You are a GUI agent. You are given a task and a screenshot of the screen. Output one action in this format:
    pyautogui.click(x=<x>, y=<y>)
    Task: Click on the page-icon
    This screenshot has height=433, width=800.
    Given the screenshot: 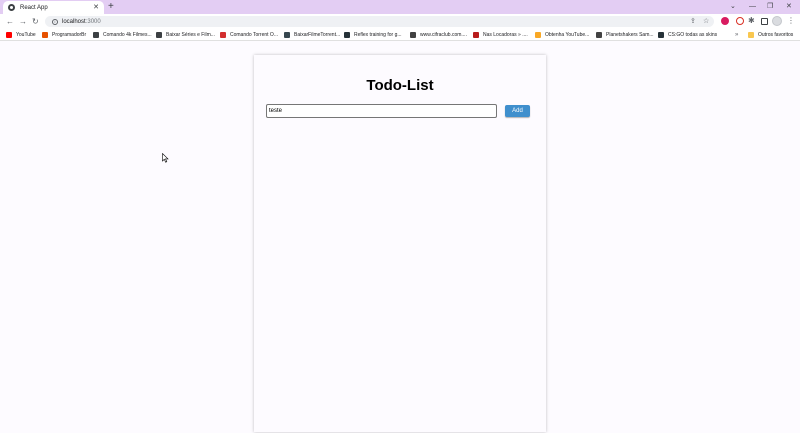 What is the action you would take?
    pyautogui.click(x=287, y=35)
    